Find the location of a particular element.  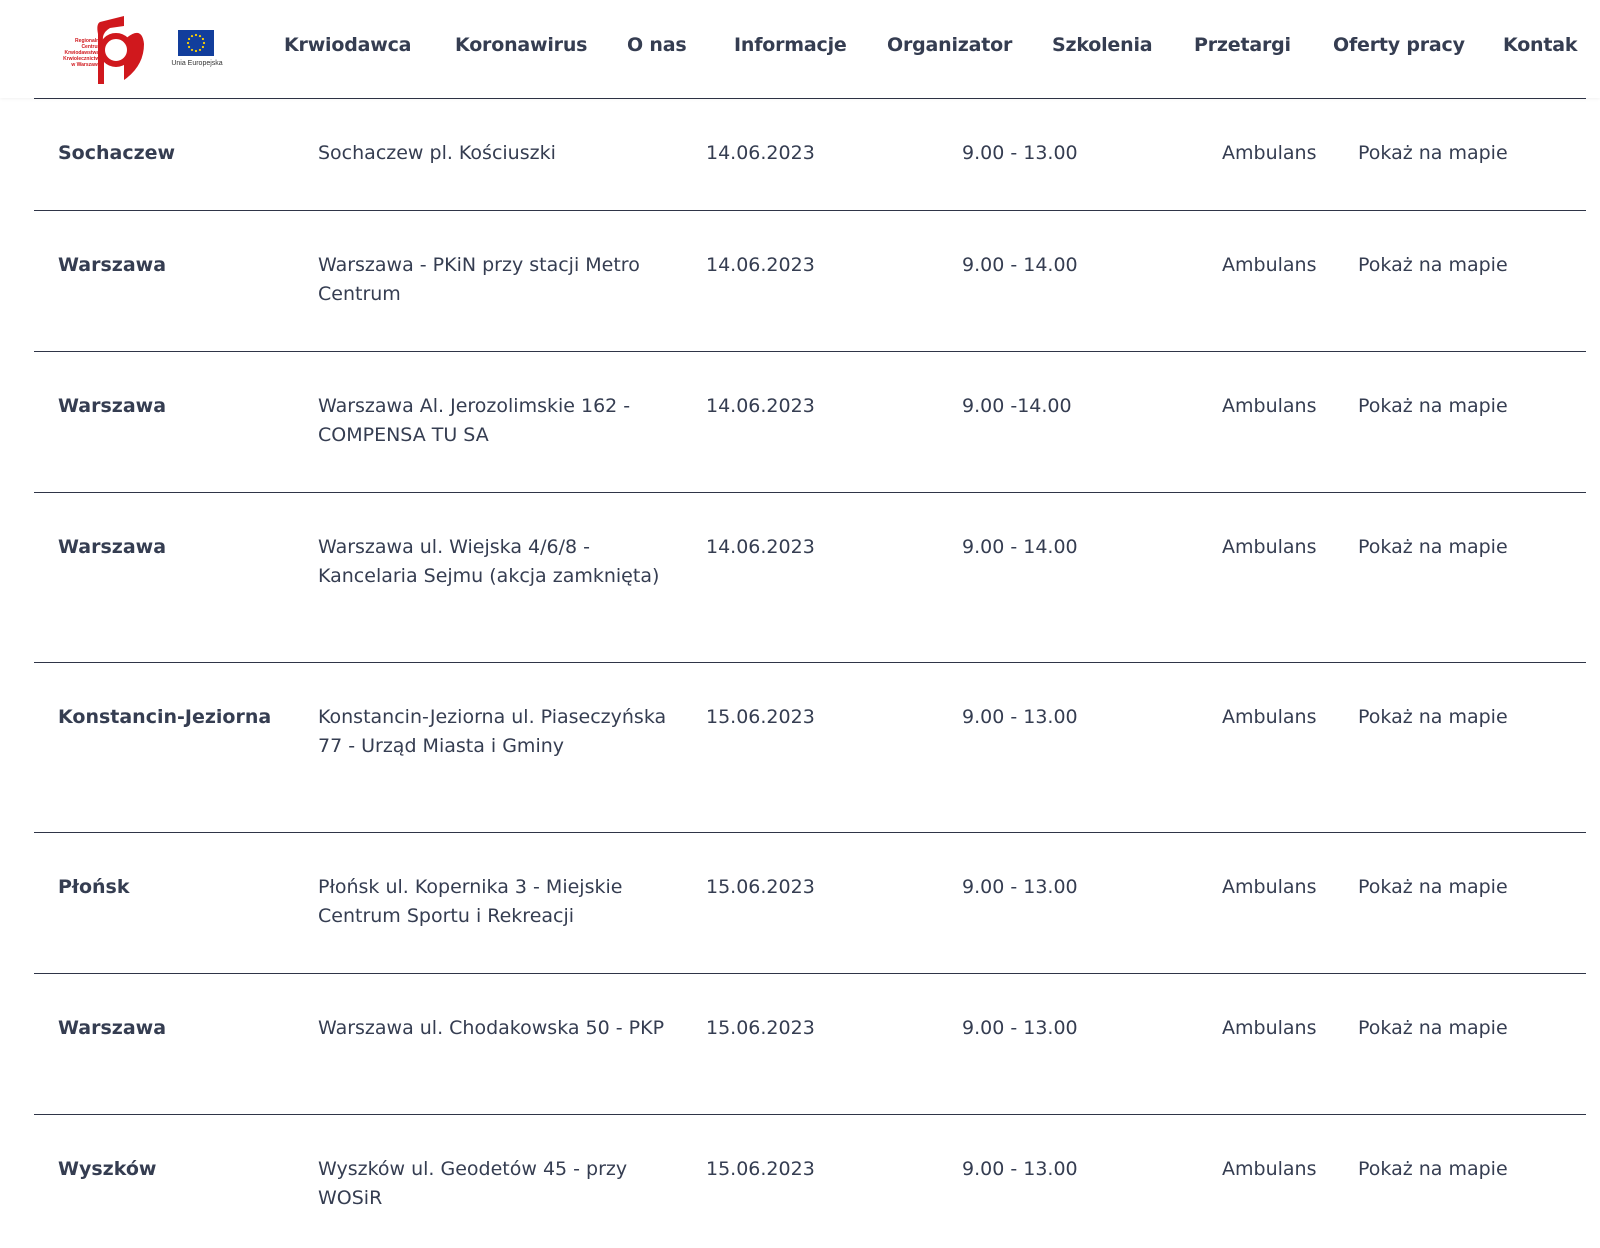

nav-item-informacje: Informacje is located at coordinates (790, 45).